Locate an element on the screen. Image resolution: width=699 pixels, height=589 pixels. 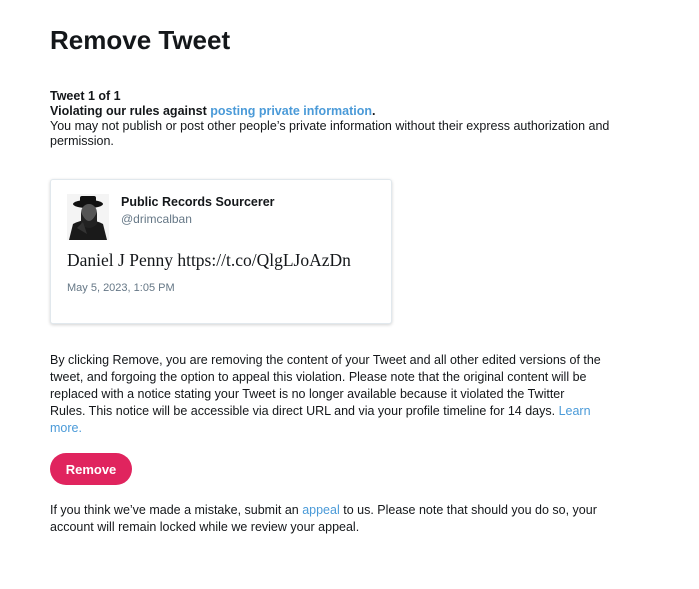
violation-rule-prefix: Violating our rules against is located at coordinates (130, 111).